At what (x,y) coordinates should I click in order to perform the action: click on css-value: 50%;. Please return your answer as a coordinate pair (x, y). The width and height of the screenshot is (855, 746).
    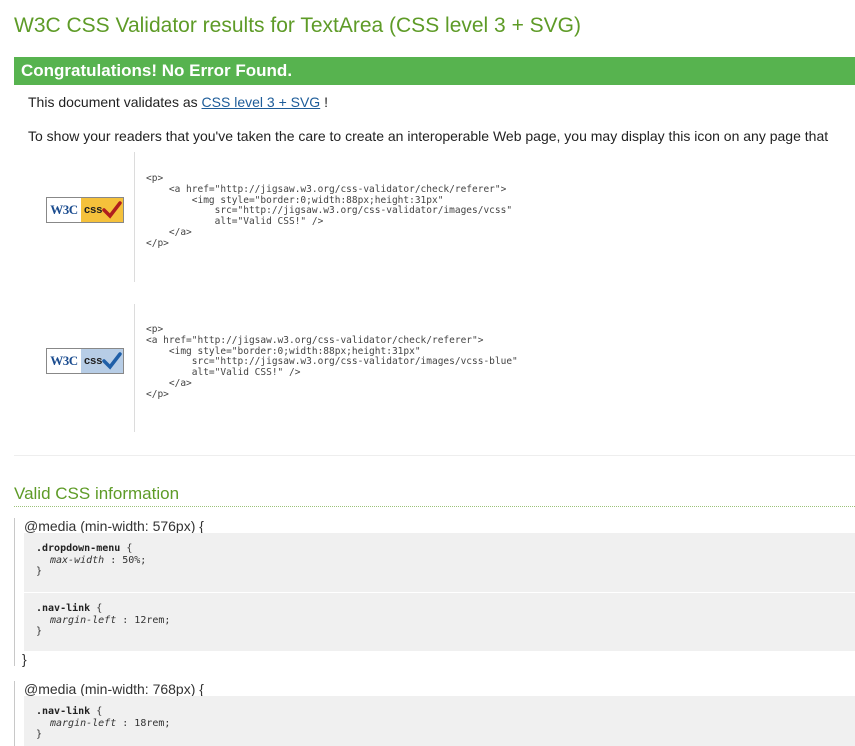
    Looking at the image, I should click on (134, 560).